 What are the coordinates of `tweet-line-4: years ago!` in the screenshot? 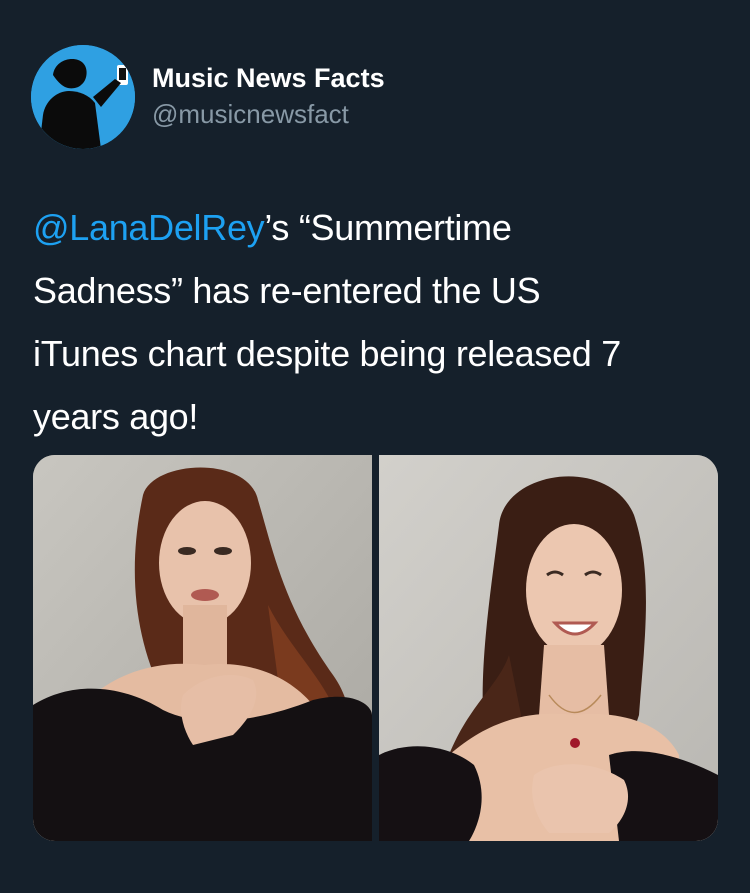 It's located at (116, 416).